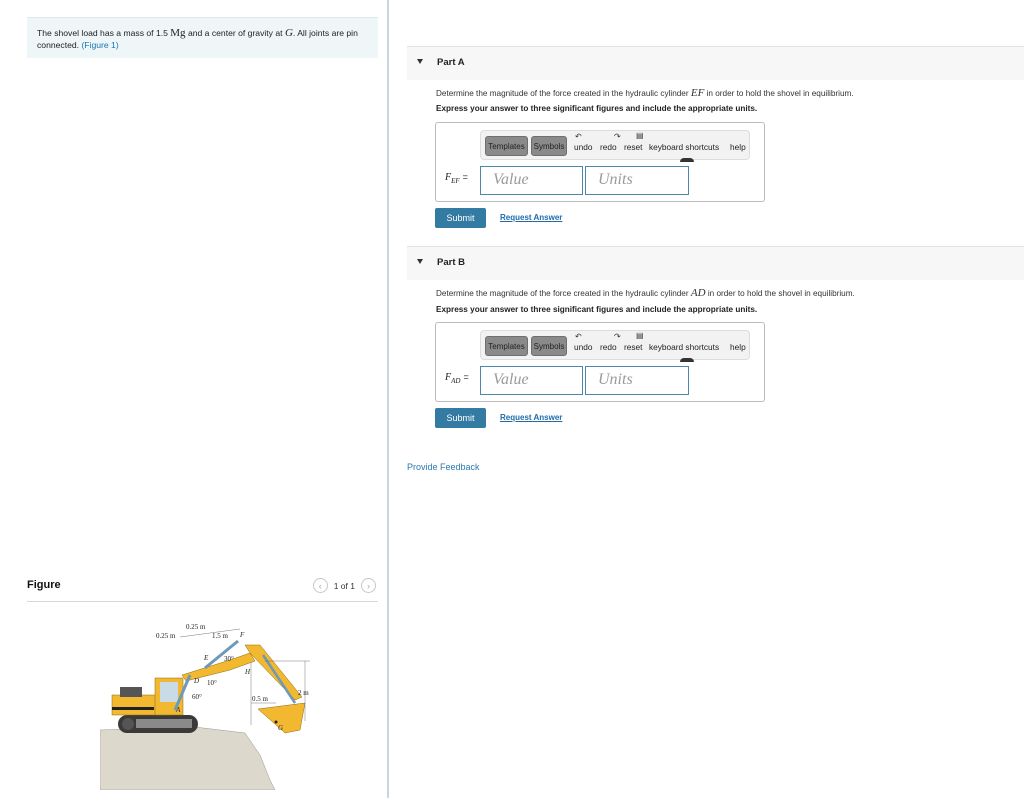 The height and width of the screenshot is (798, 1024). Describe the element at coordinates (320, 585) in the screenshot. I see `chevron-left-icon: ‹` at that location.